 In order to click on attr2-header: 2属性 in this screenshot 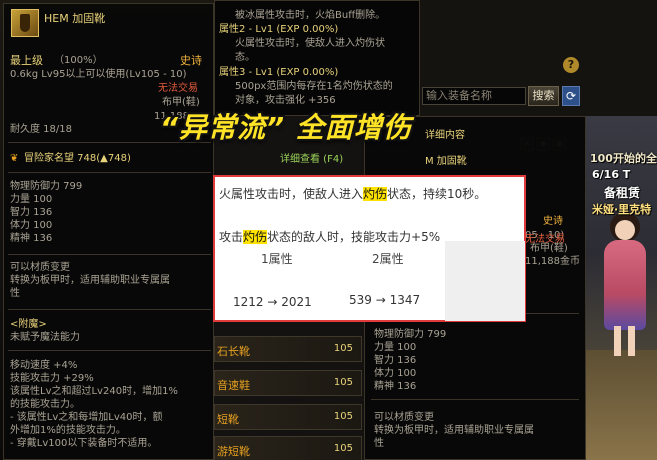, I will do `click(388, 259)`.